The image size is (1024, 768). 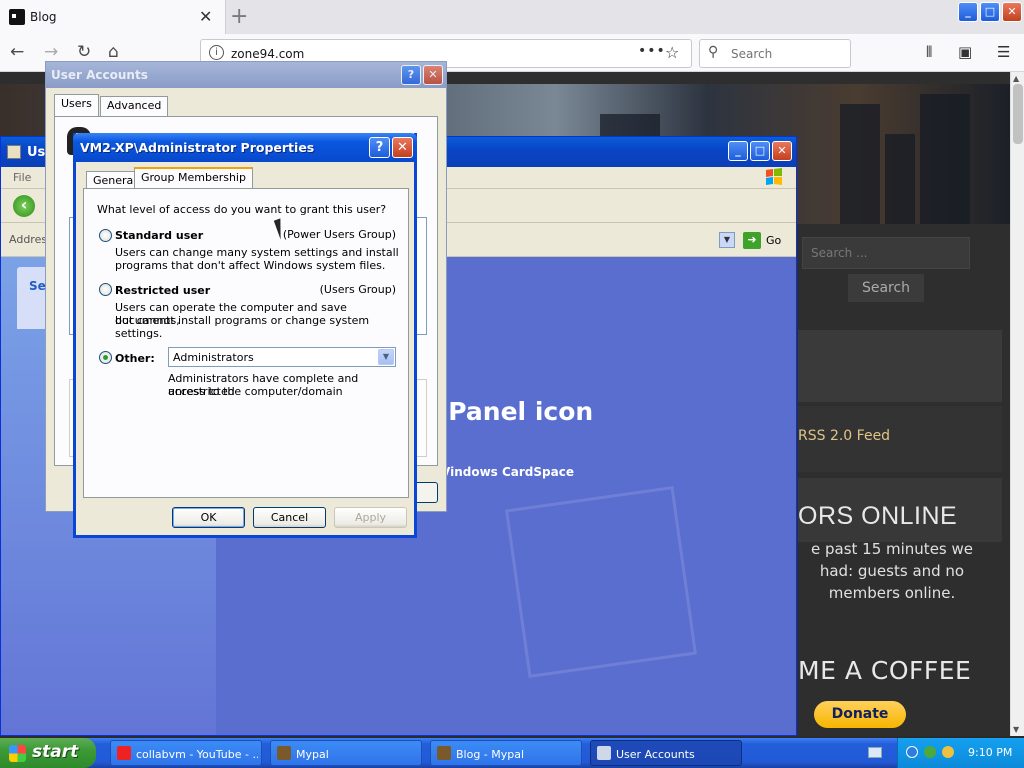 I want to click on scroll-down-icon: ▼, so click(x=1016, y=729).